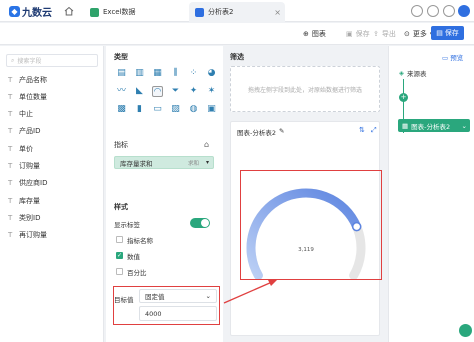  I want to click on chart-type-radar-icon: ✶, so click(211, 91).